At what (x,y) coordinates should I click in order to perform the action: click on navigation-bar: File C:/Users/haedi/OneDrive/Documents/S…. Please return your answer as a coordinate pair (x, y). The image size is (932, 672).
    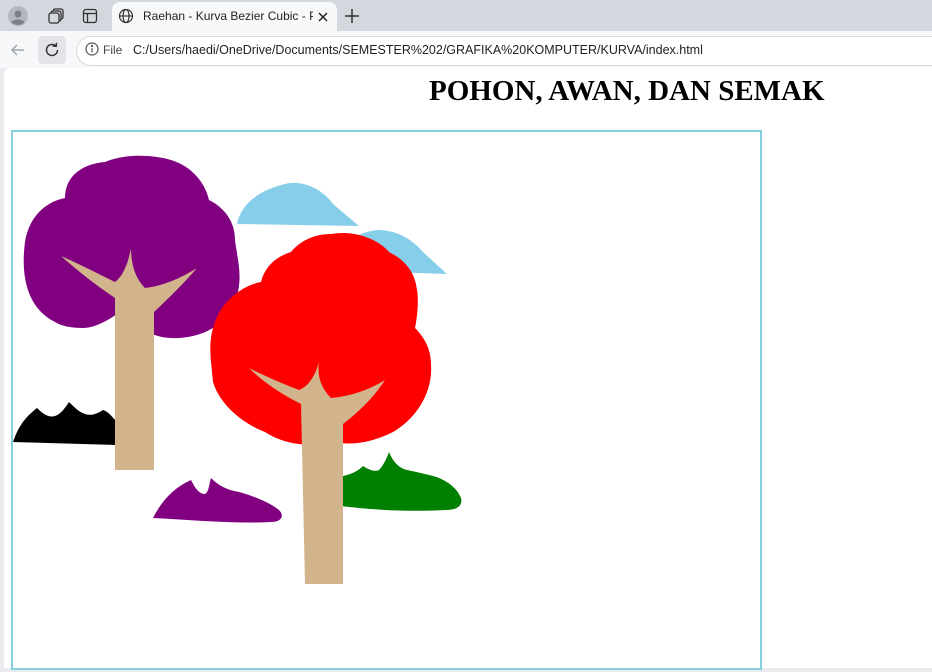
    Looking at the image, I should click on (466, 49).